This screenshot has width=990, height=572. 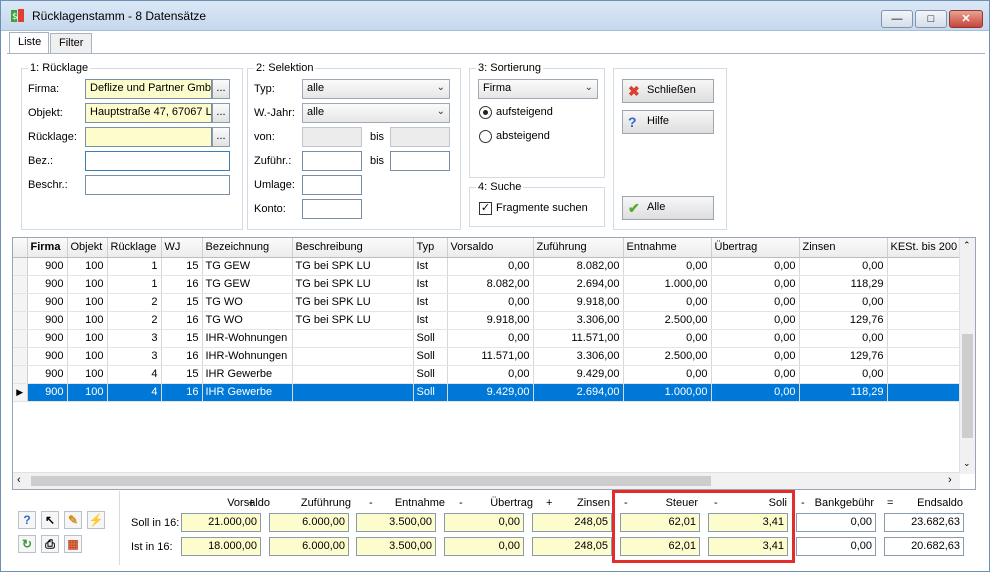 I want to click on umlage-field, so click(x=332, y=185).